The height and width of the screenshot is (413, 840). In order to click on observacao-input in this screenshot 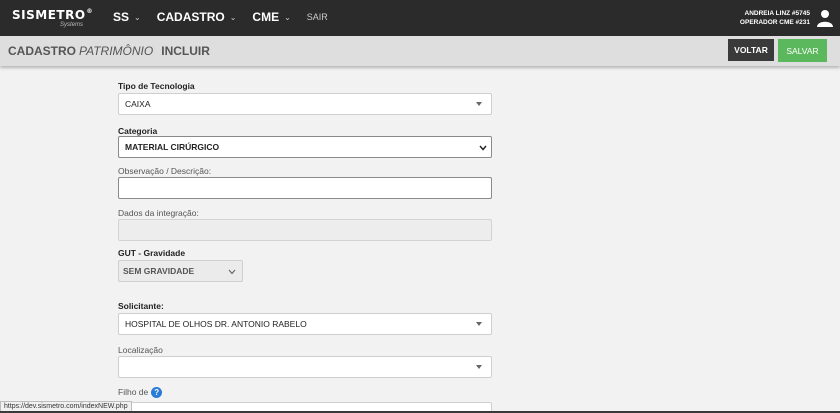, I will do `click(305, 188)`.